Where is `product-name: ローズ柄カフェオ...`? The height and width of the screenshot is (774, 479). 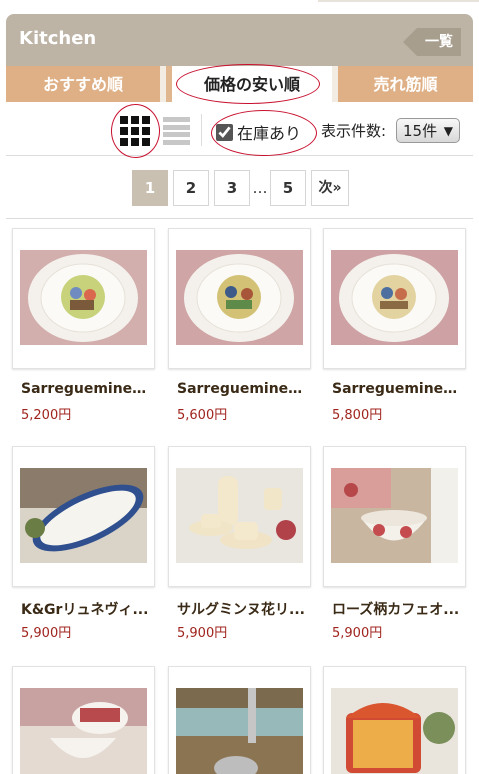 product-name: ローズ柄カフェオ... is located at coordinates (397, 609).